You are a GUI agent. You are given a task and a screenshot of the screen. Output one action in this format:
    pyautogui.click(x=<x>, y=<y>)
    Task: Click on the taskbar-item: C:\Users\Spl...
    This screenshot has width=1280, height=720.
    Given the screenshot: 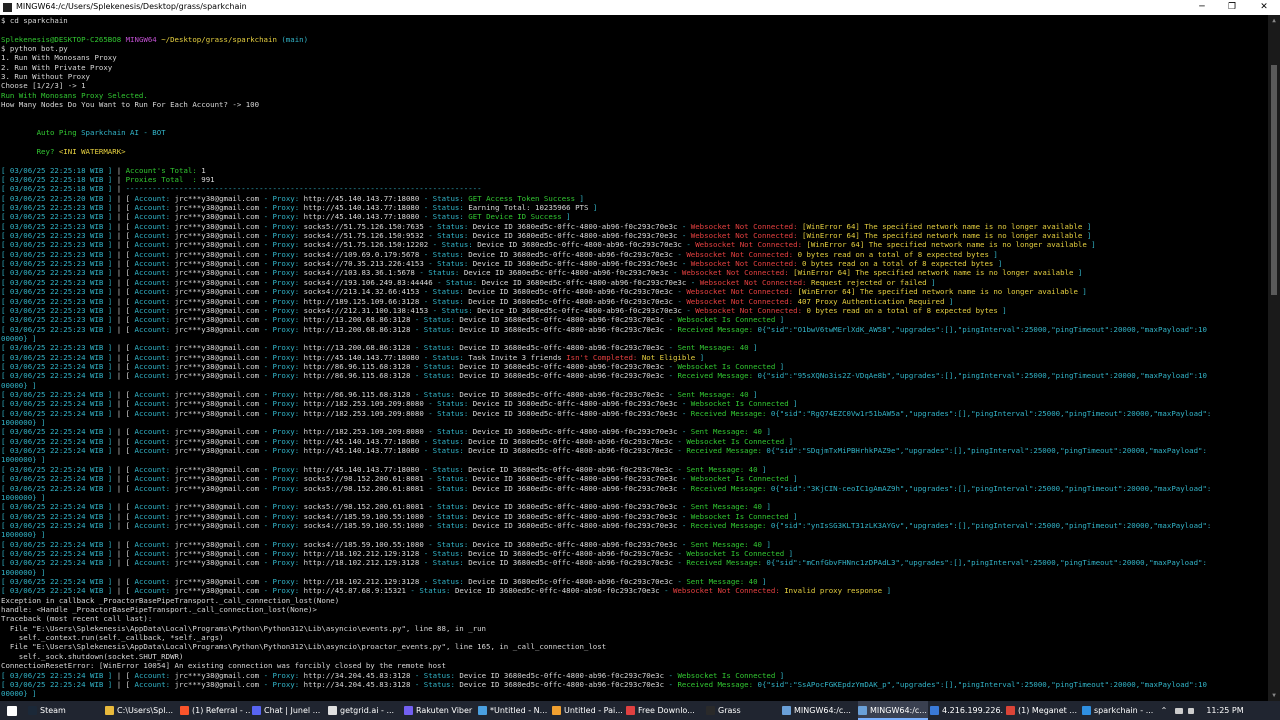 What is the action you would take?
    pyautogui.click(x=141, y=710)
    